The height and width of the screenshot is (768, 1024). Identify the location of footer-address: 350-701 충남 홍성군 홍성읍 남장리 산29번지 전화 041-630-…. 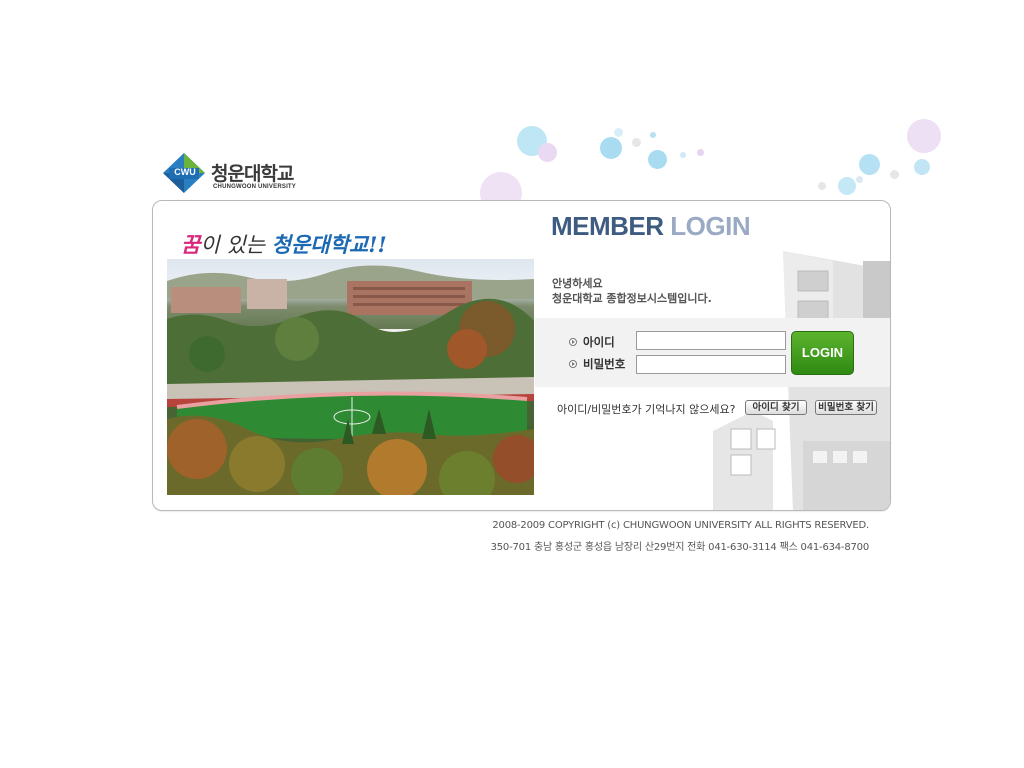
(680, 547).